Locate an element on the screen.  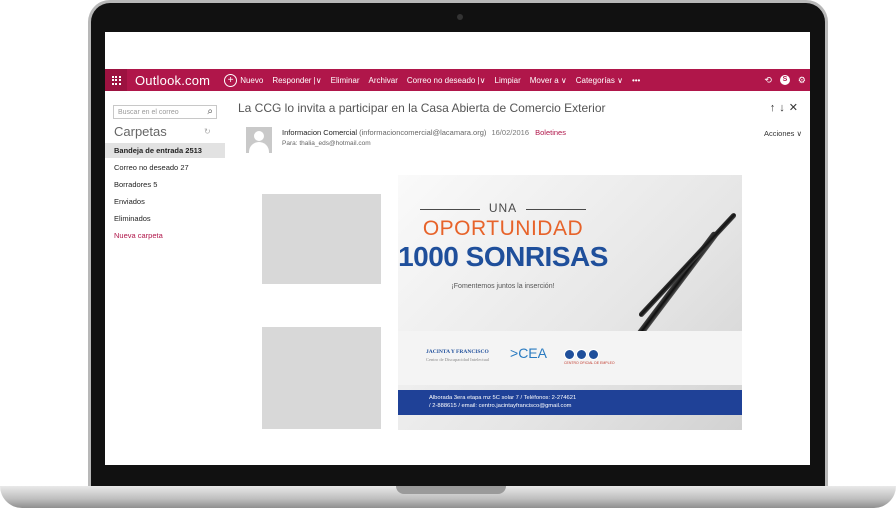
brand-title: Outlook.com is located at coordinates (172, 80).